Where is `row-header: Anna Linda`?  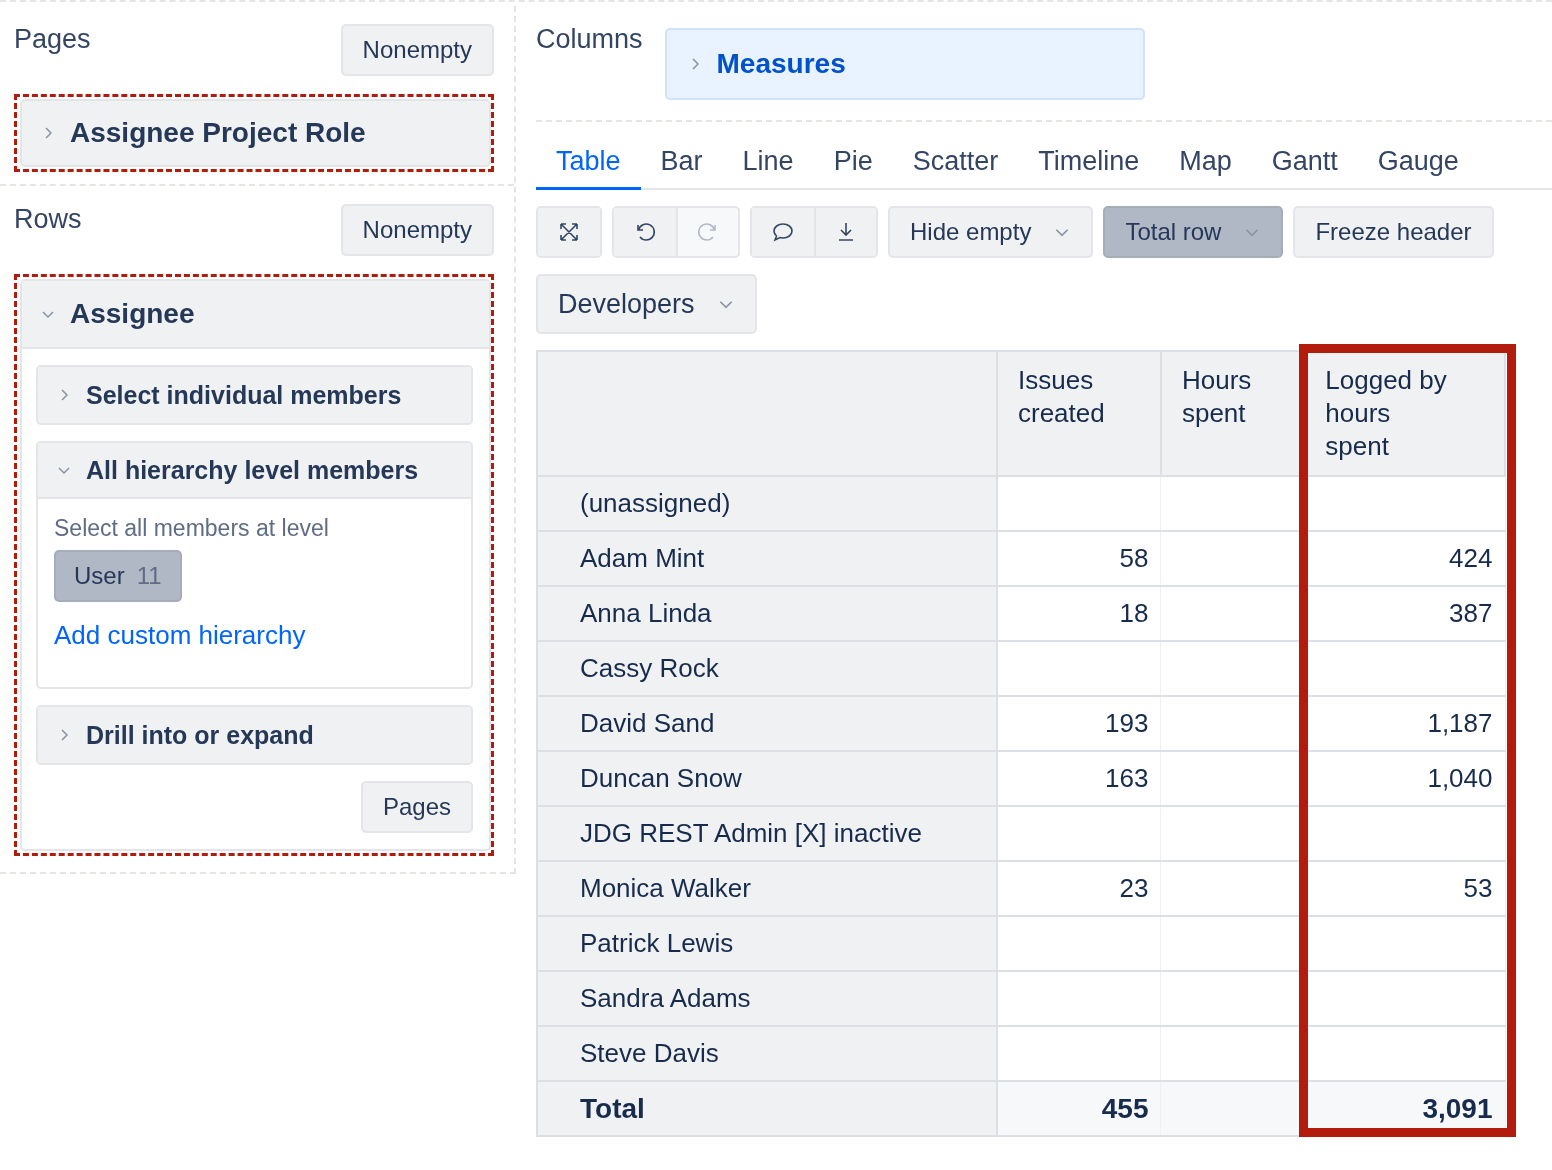 row-header: Anna Linda is located at coordinates (767, 613).